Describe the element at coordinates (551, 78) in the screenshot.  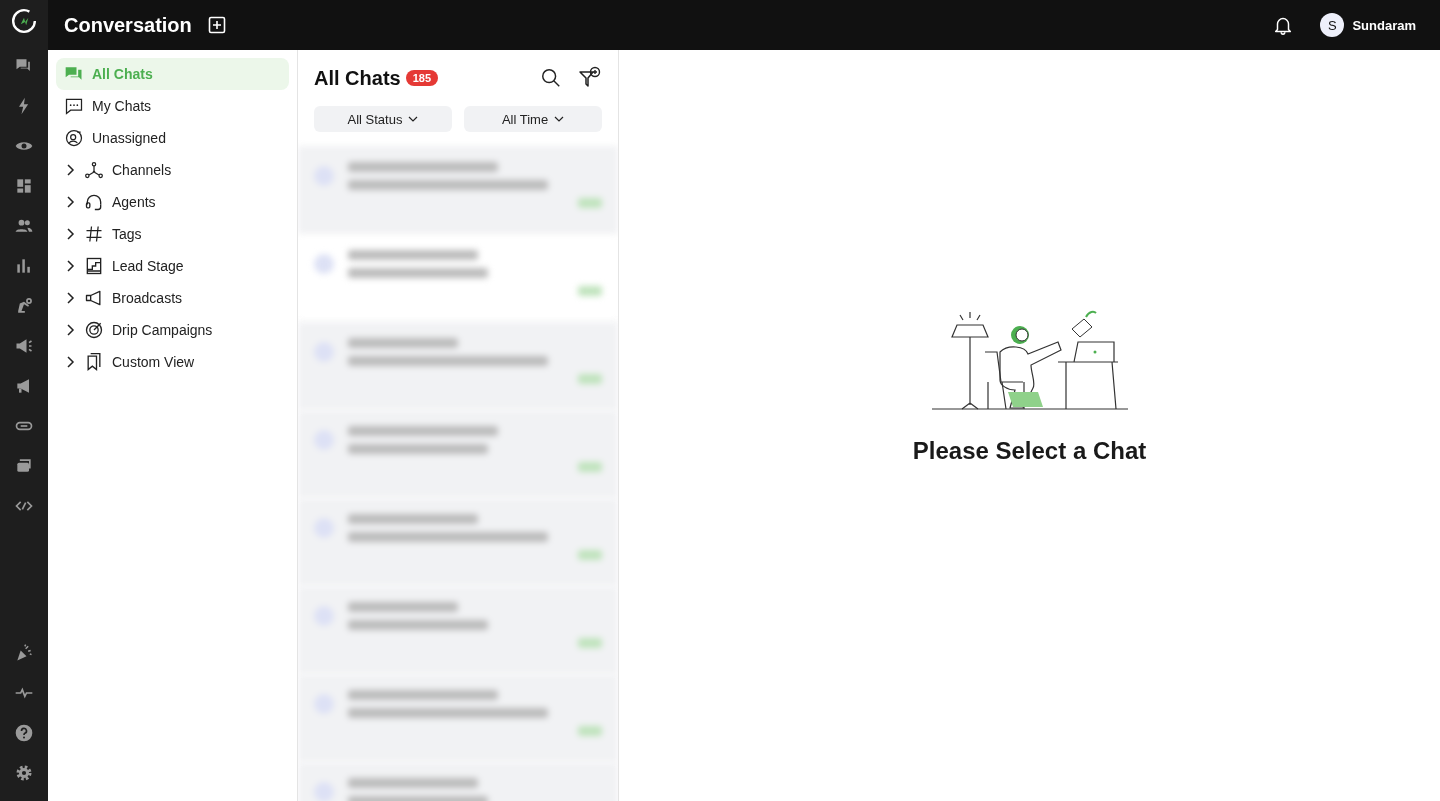
I see `search-icon` at that location.